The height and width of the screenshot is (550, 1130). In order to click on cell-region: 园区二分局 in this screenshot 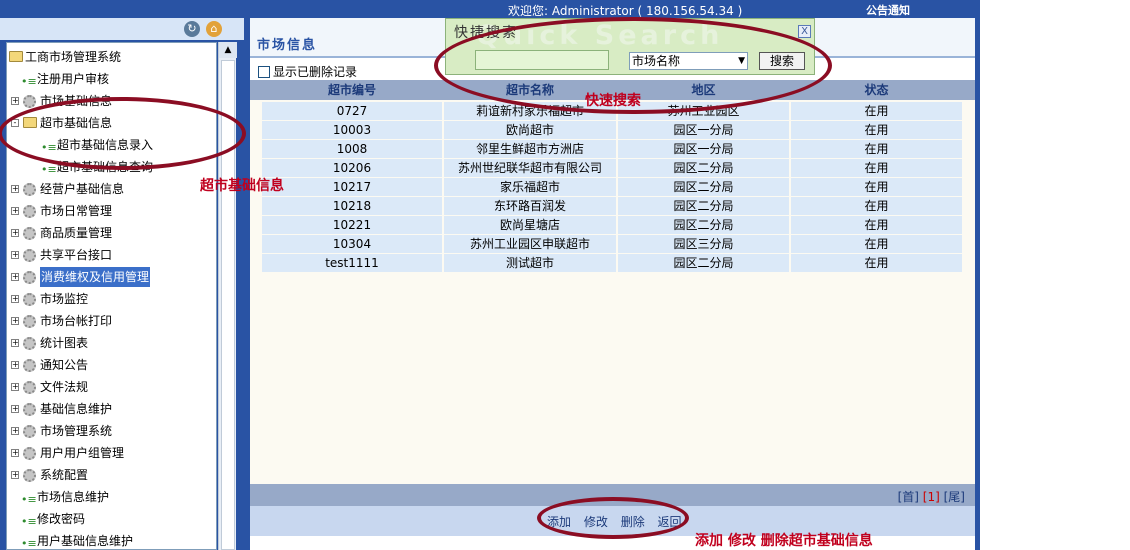, I will do `click(703, 206)`.